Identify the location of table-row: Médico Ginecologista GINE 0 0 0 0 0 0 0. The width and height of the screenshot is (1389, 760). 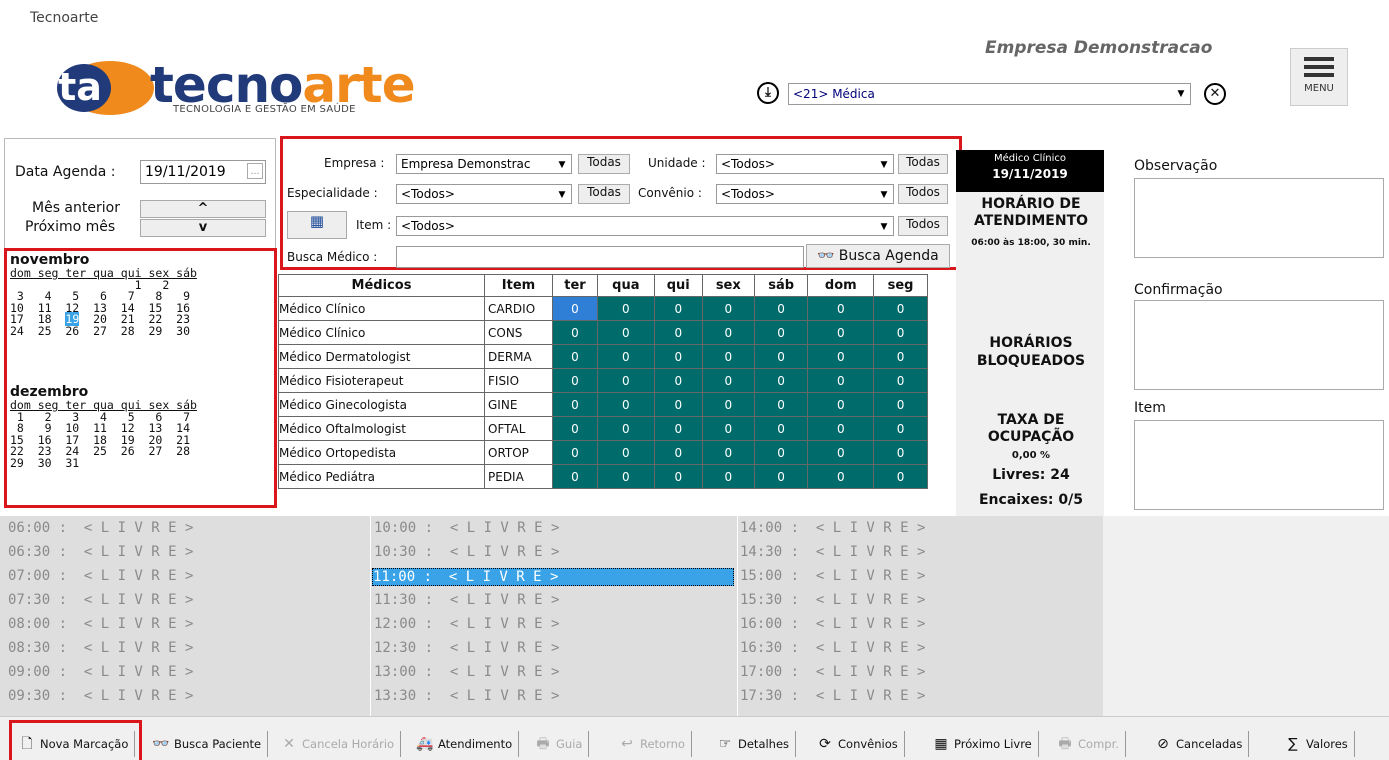
(603, 404).